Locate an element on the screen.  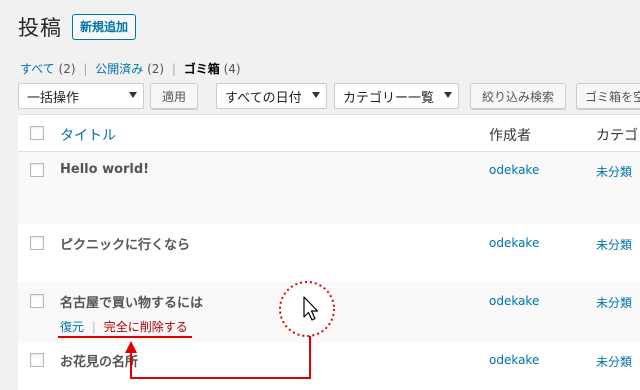
category-filter-select: カテゴリー一覧 is located at coordinates (396, 96).